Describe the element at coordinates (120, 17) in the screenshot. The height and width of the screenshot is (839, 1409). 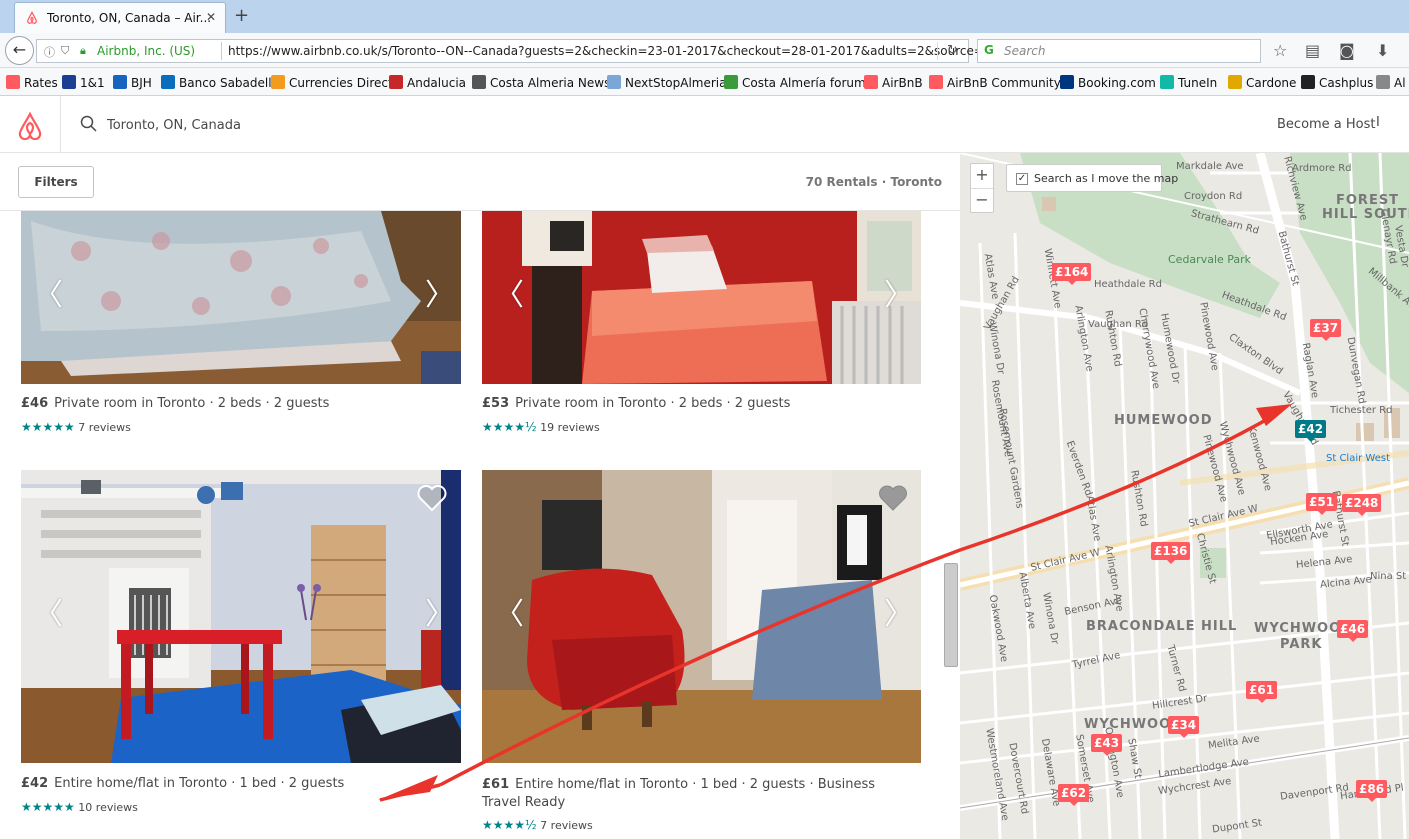
I see `browser-tab: Toronto, ON, Canada – Air... ✕` at that location.